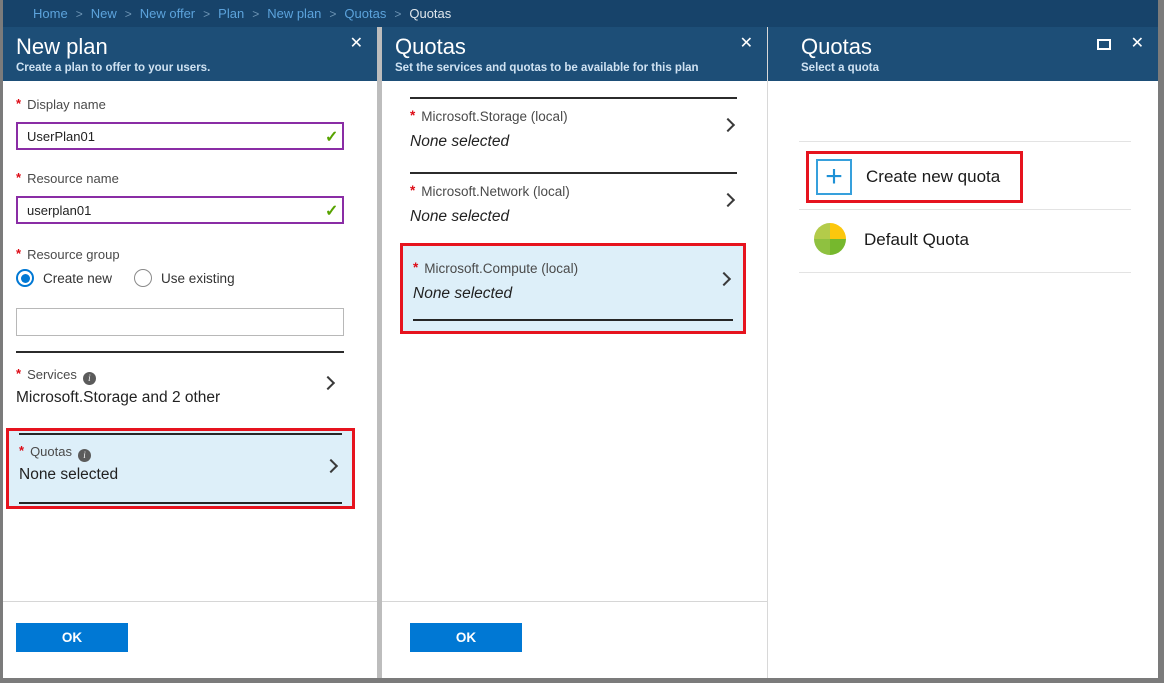  I want to click on create-new-radio-label: Create new, so click(77, 278).